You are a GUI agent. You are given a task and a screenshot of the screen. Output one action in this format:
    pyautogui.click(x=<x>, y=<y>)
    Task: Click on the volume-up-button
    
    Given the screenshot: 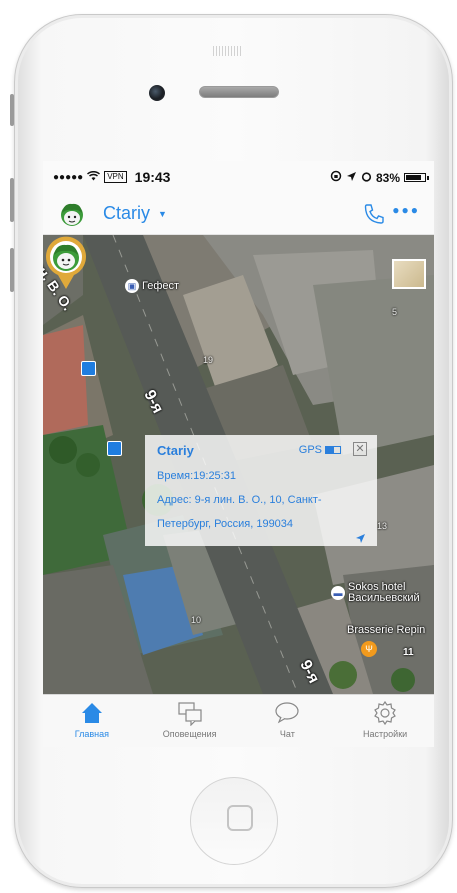 What is the action you would take?
    pyautogui.click(x=12, y=200)
    